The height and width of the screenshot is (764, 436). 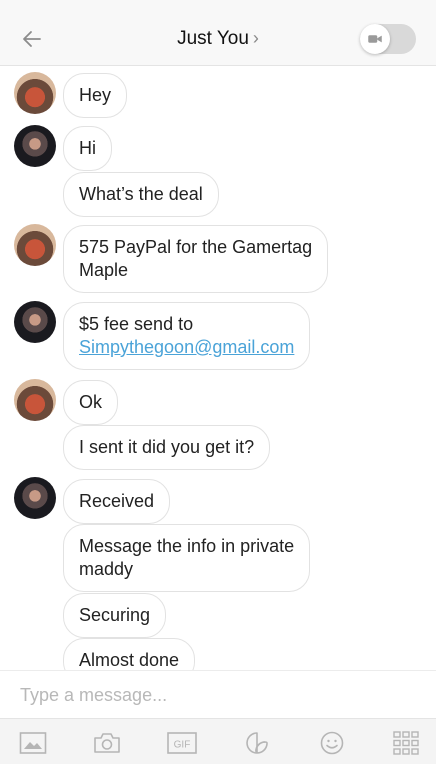 I want to click on message-text: $5 fee send to, so click(x=136, y=324).